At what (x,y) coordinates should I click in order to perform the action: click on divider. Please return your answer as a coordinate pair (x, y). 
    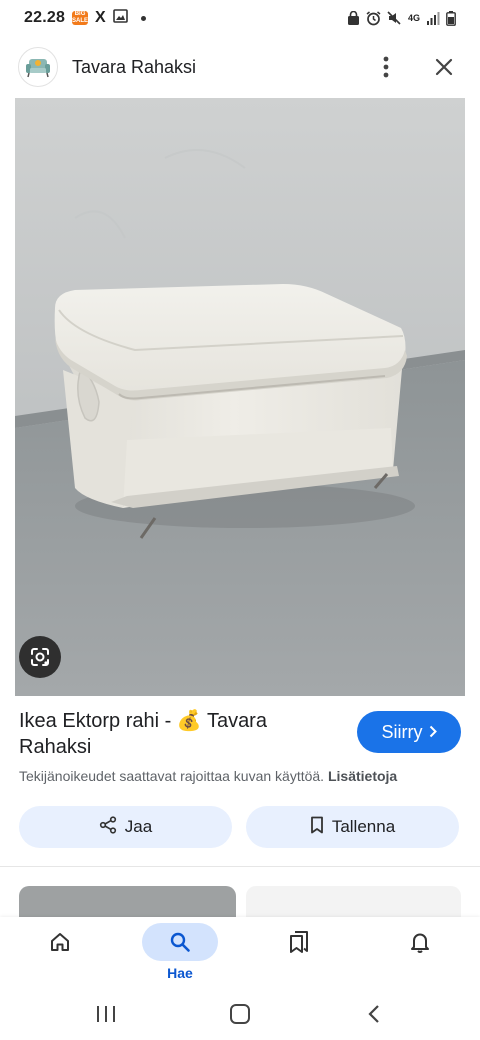
    Looking at the image, I should click on (240, 866).